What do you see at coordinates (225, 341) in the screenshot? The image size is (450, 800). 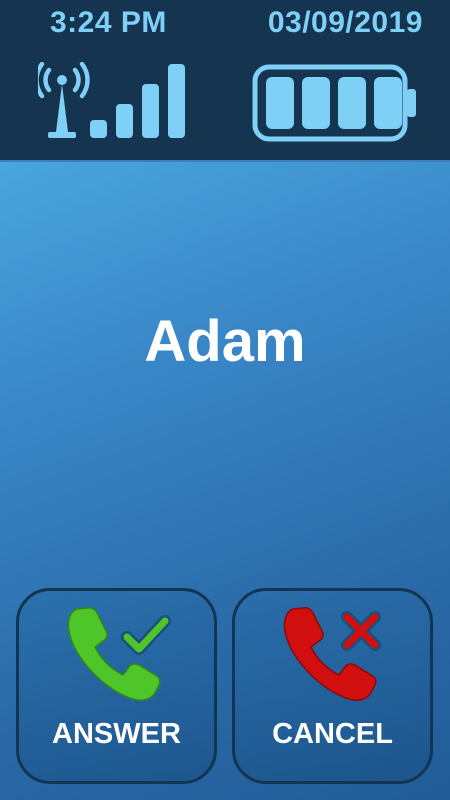 I see `caller-name: Adam` at bounding box center [225, 341].